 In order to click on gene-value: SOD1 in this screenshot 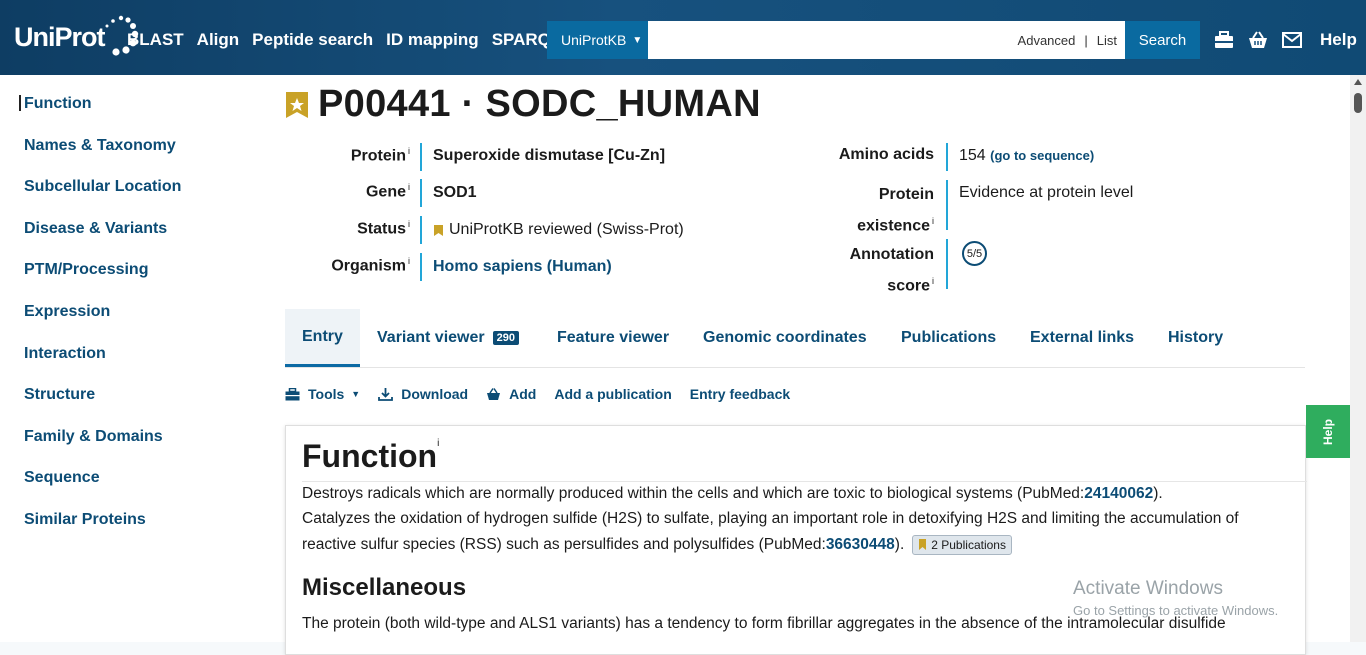, I will do `click(455, 192)`.